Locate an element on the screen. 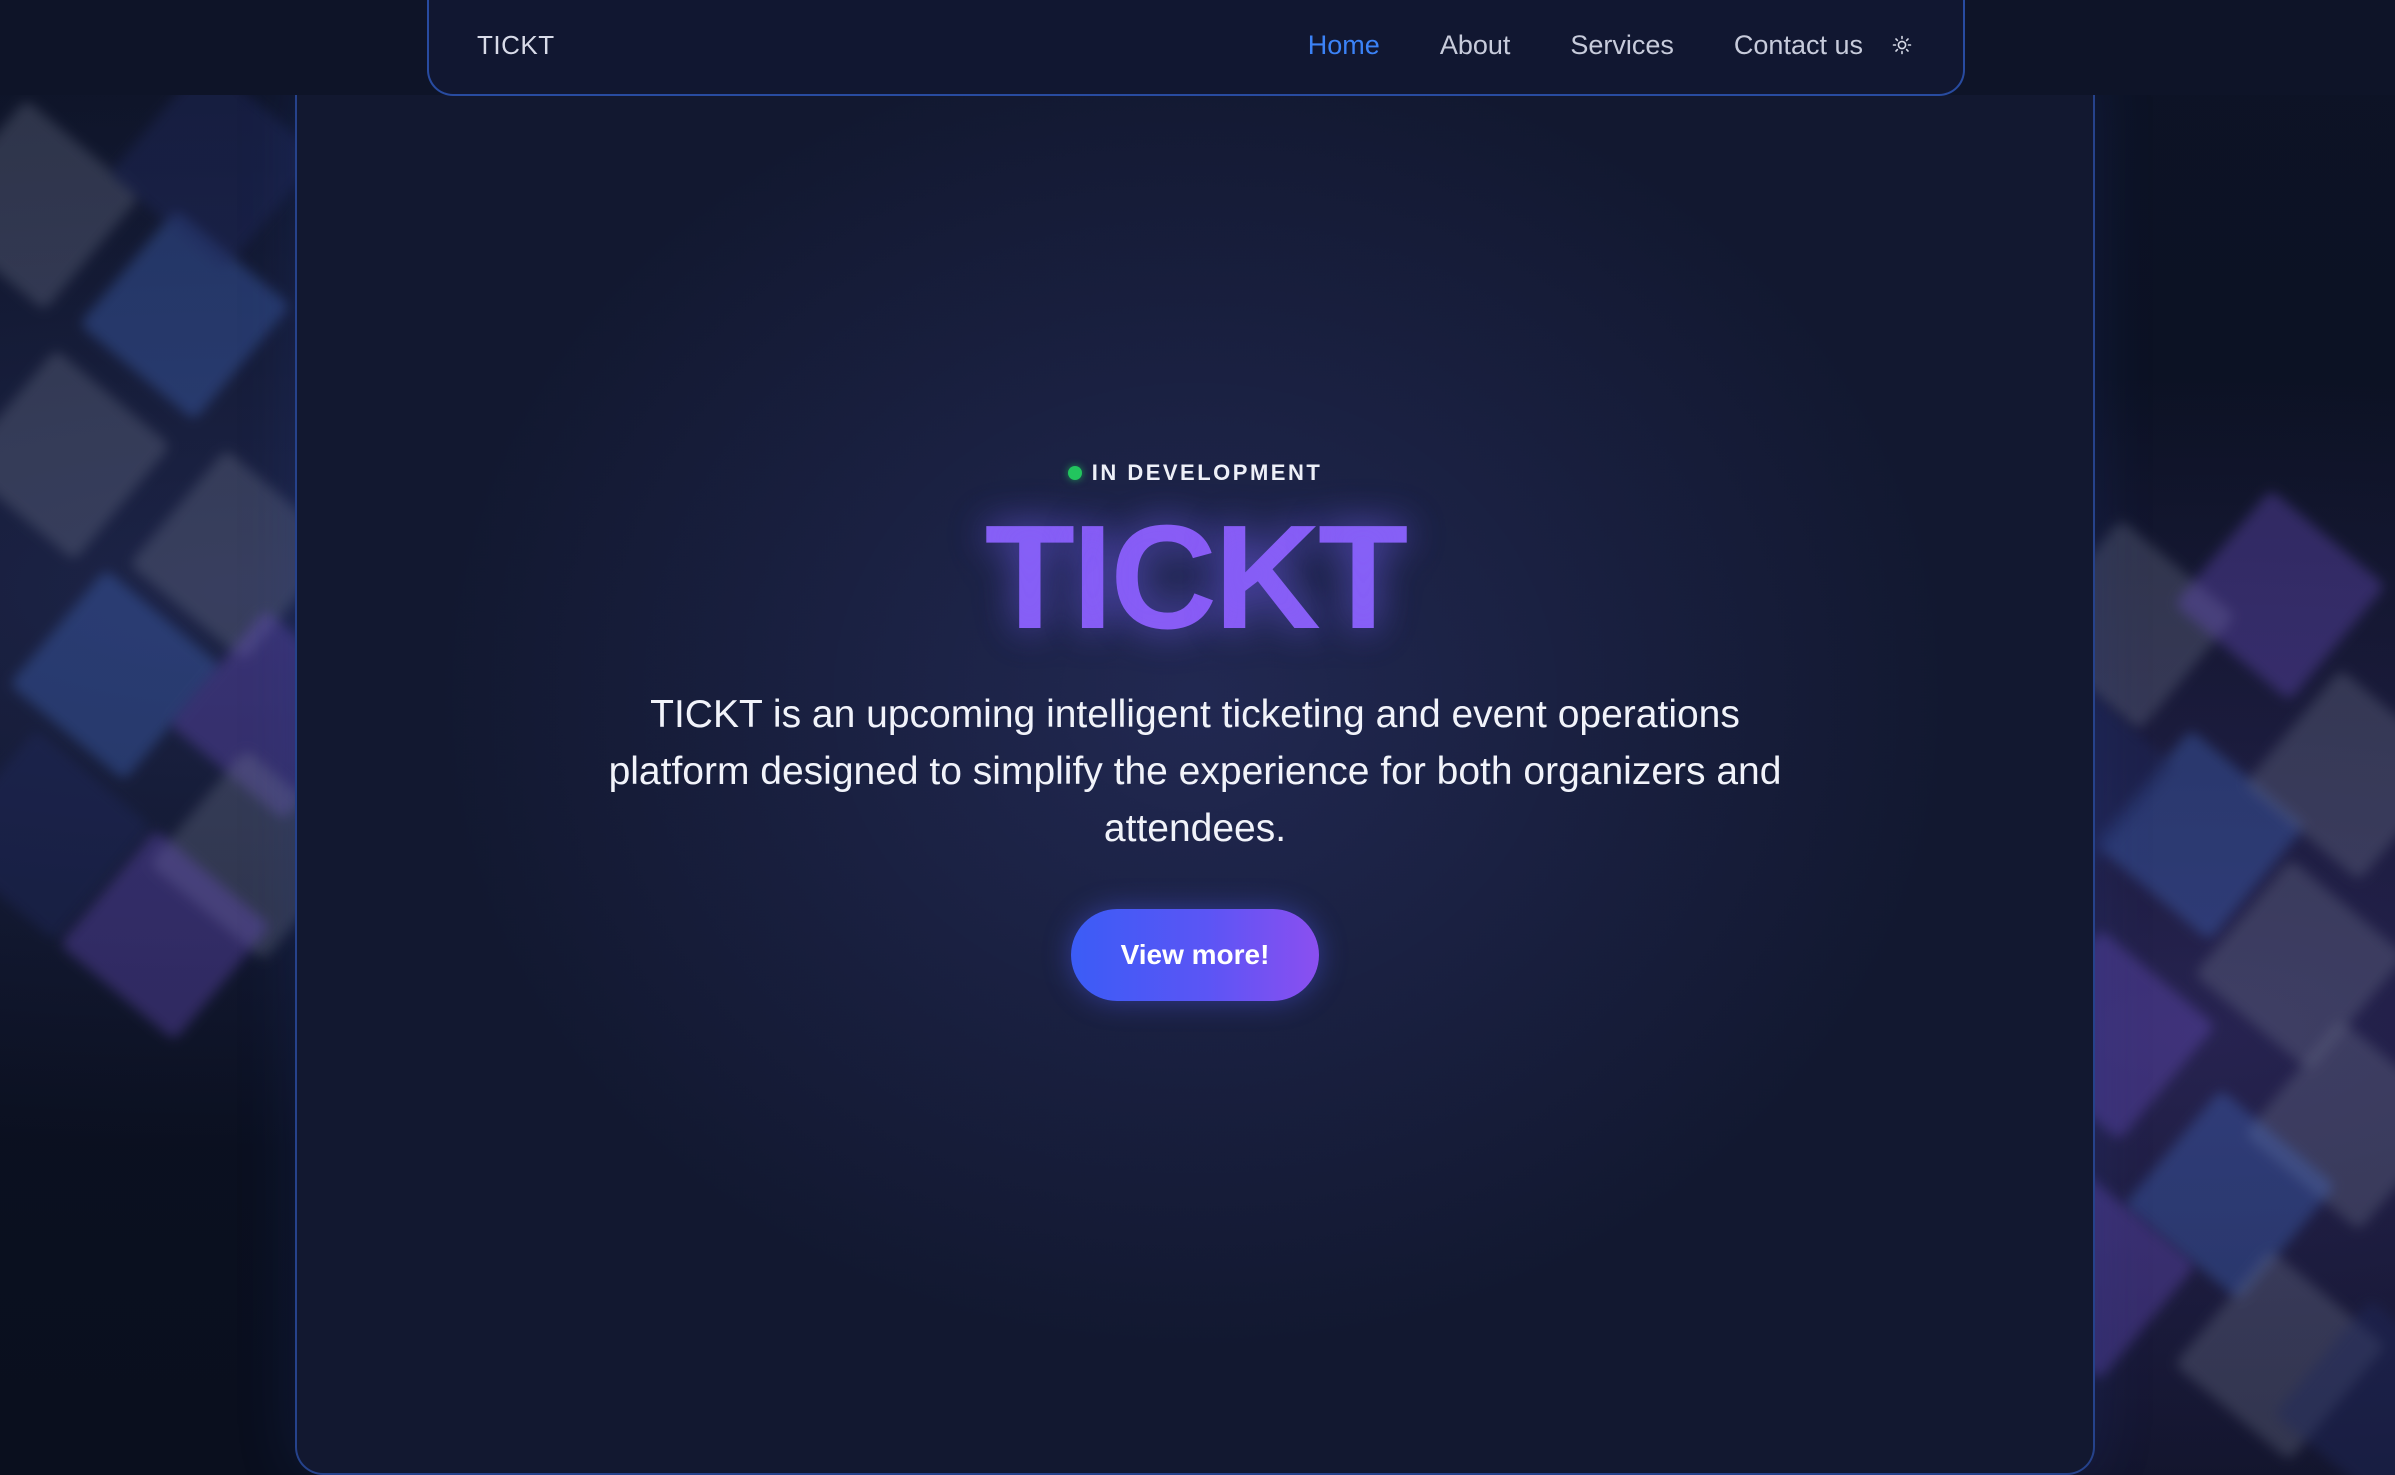  nav-link-about: About is located at coordinates (1475, 45).